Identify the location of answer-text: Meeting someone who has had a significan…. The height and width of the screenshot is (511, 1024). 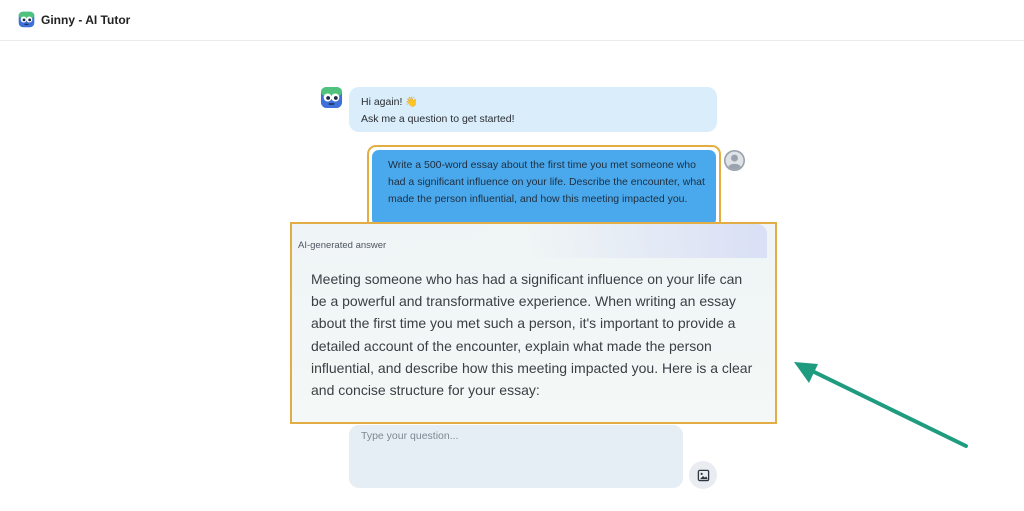
(532, 335).